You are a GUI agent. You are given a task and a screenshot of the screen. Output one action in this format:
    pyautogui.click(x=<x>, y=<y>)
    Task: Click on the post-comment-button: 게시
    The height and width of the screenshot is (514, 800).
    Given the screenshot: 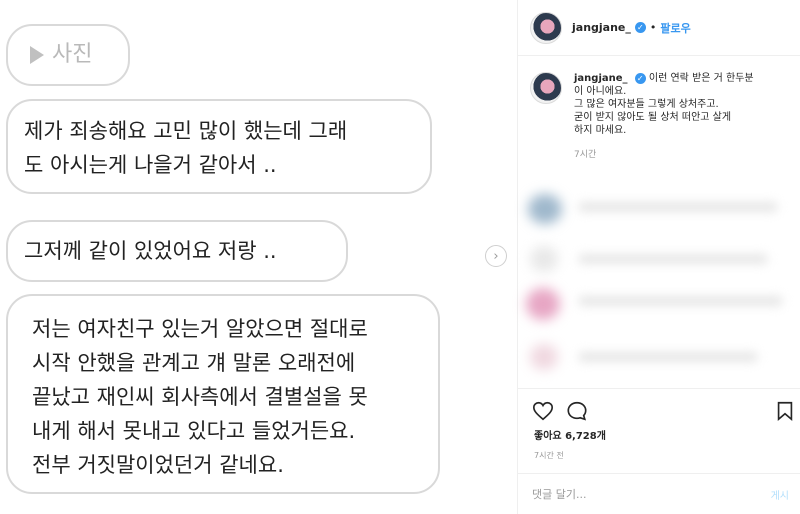 What is the action you would take?
    pyautogui.click(x=780, y=494)
    